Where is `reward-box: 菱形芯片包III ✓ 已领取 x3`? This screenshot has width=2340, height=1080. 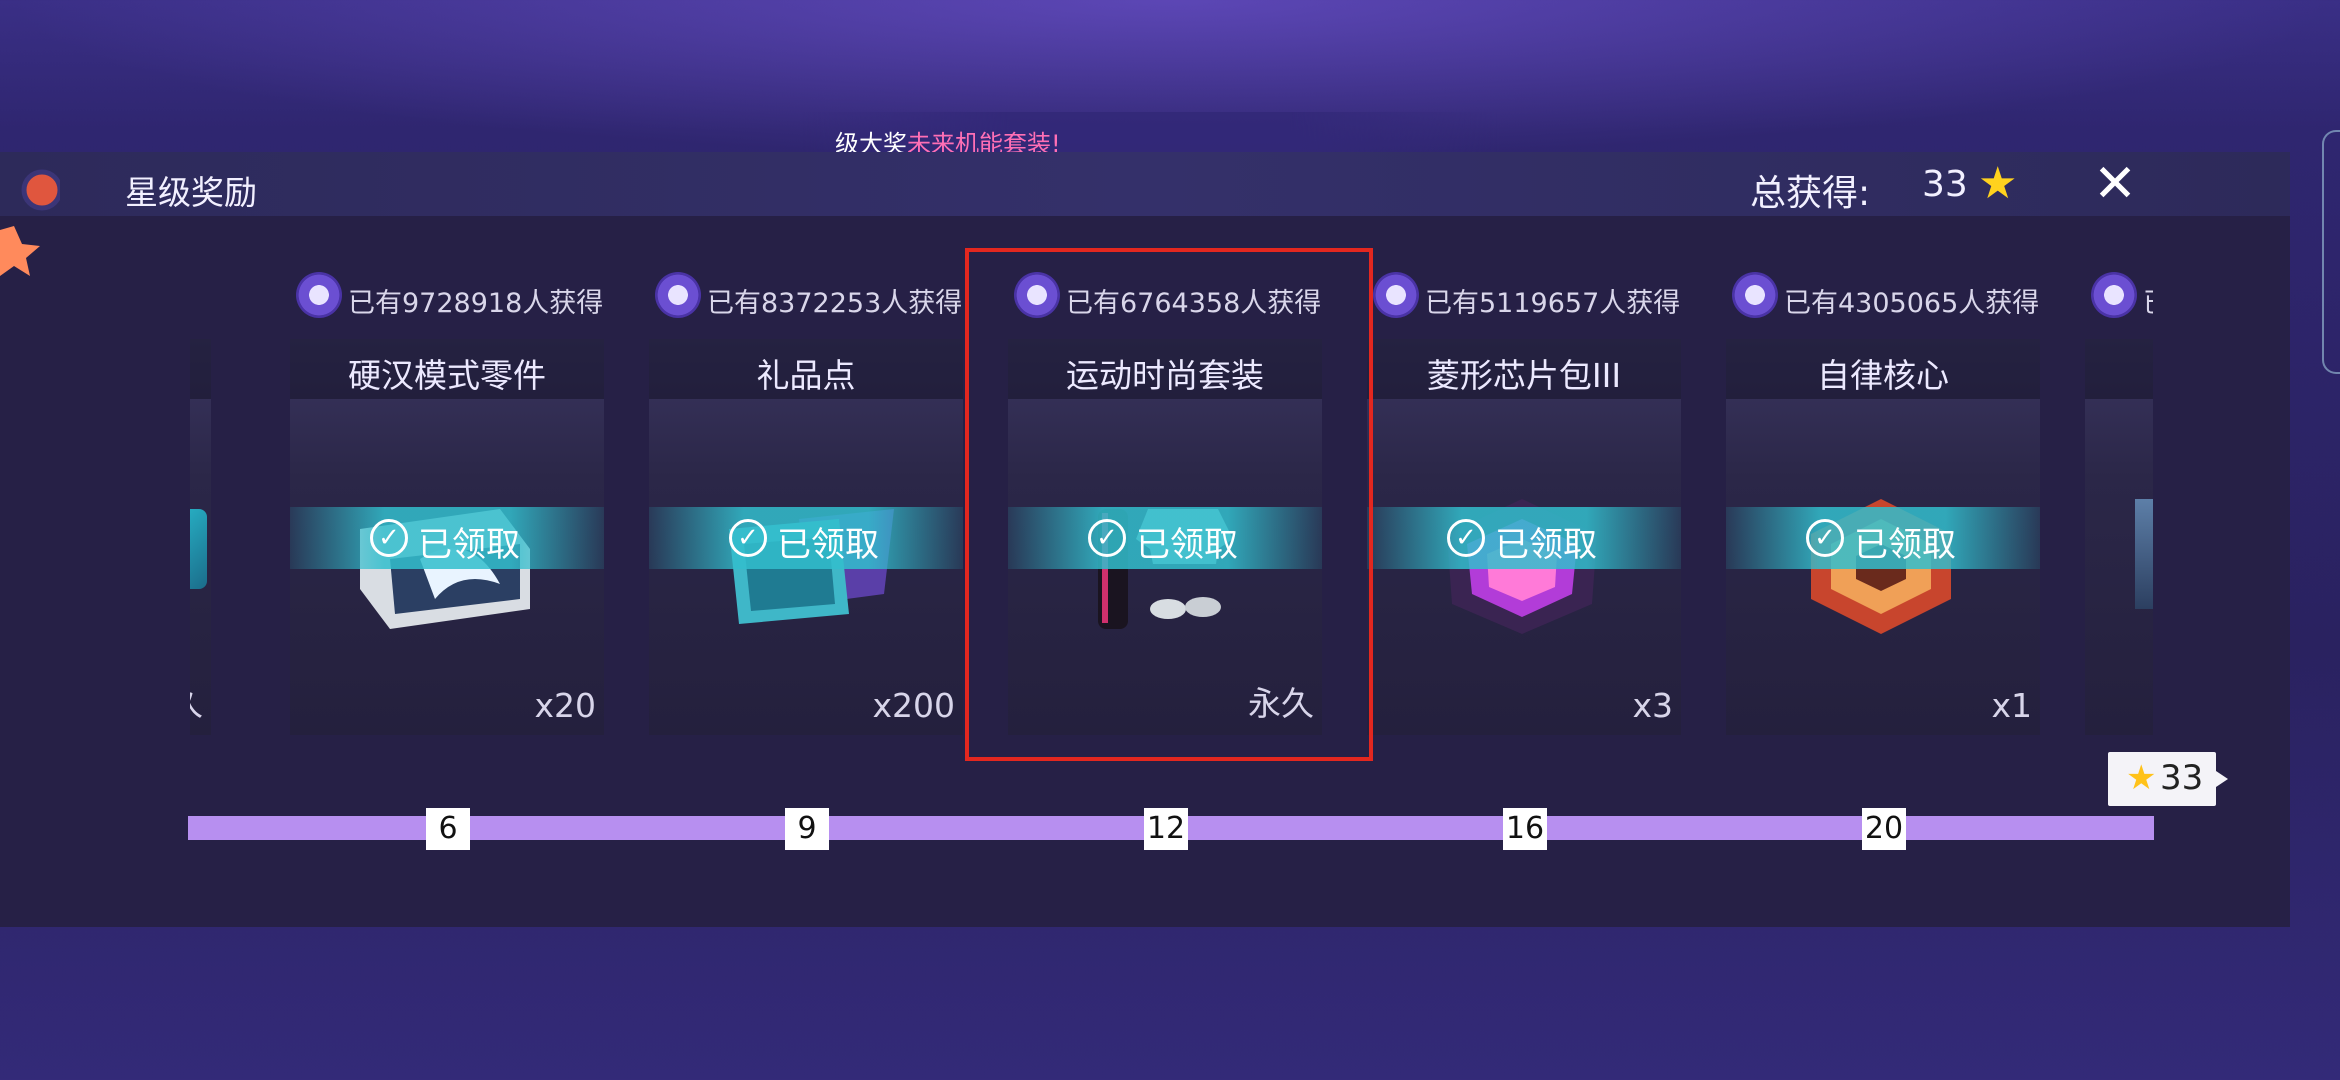 reward-box: 菱形芯片包III ✓ 已领取 x3 is located at coordinates (1524, 537).